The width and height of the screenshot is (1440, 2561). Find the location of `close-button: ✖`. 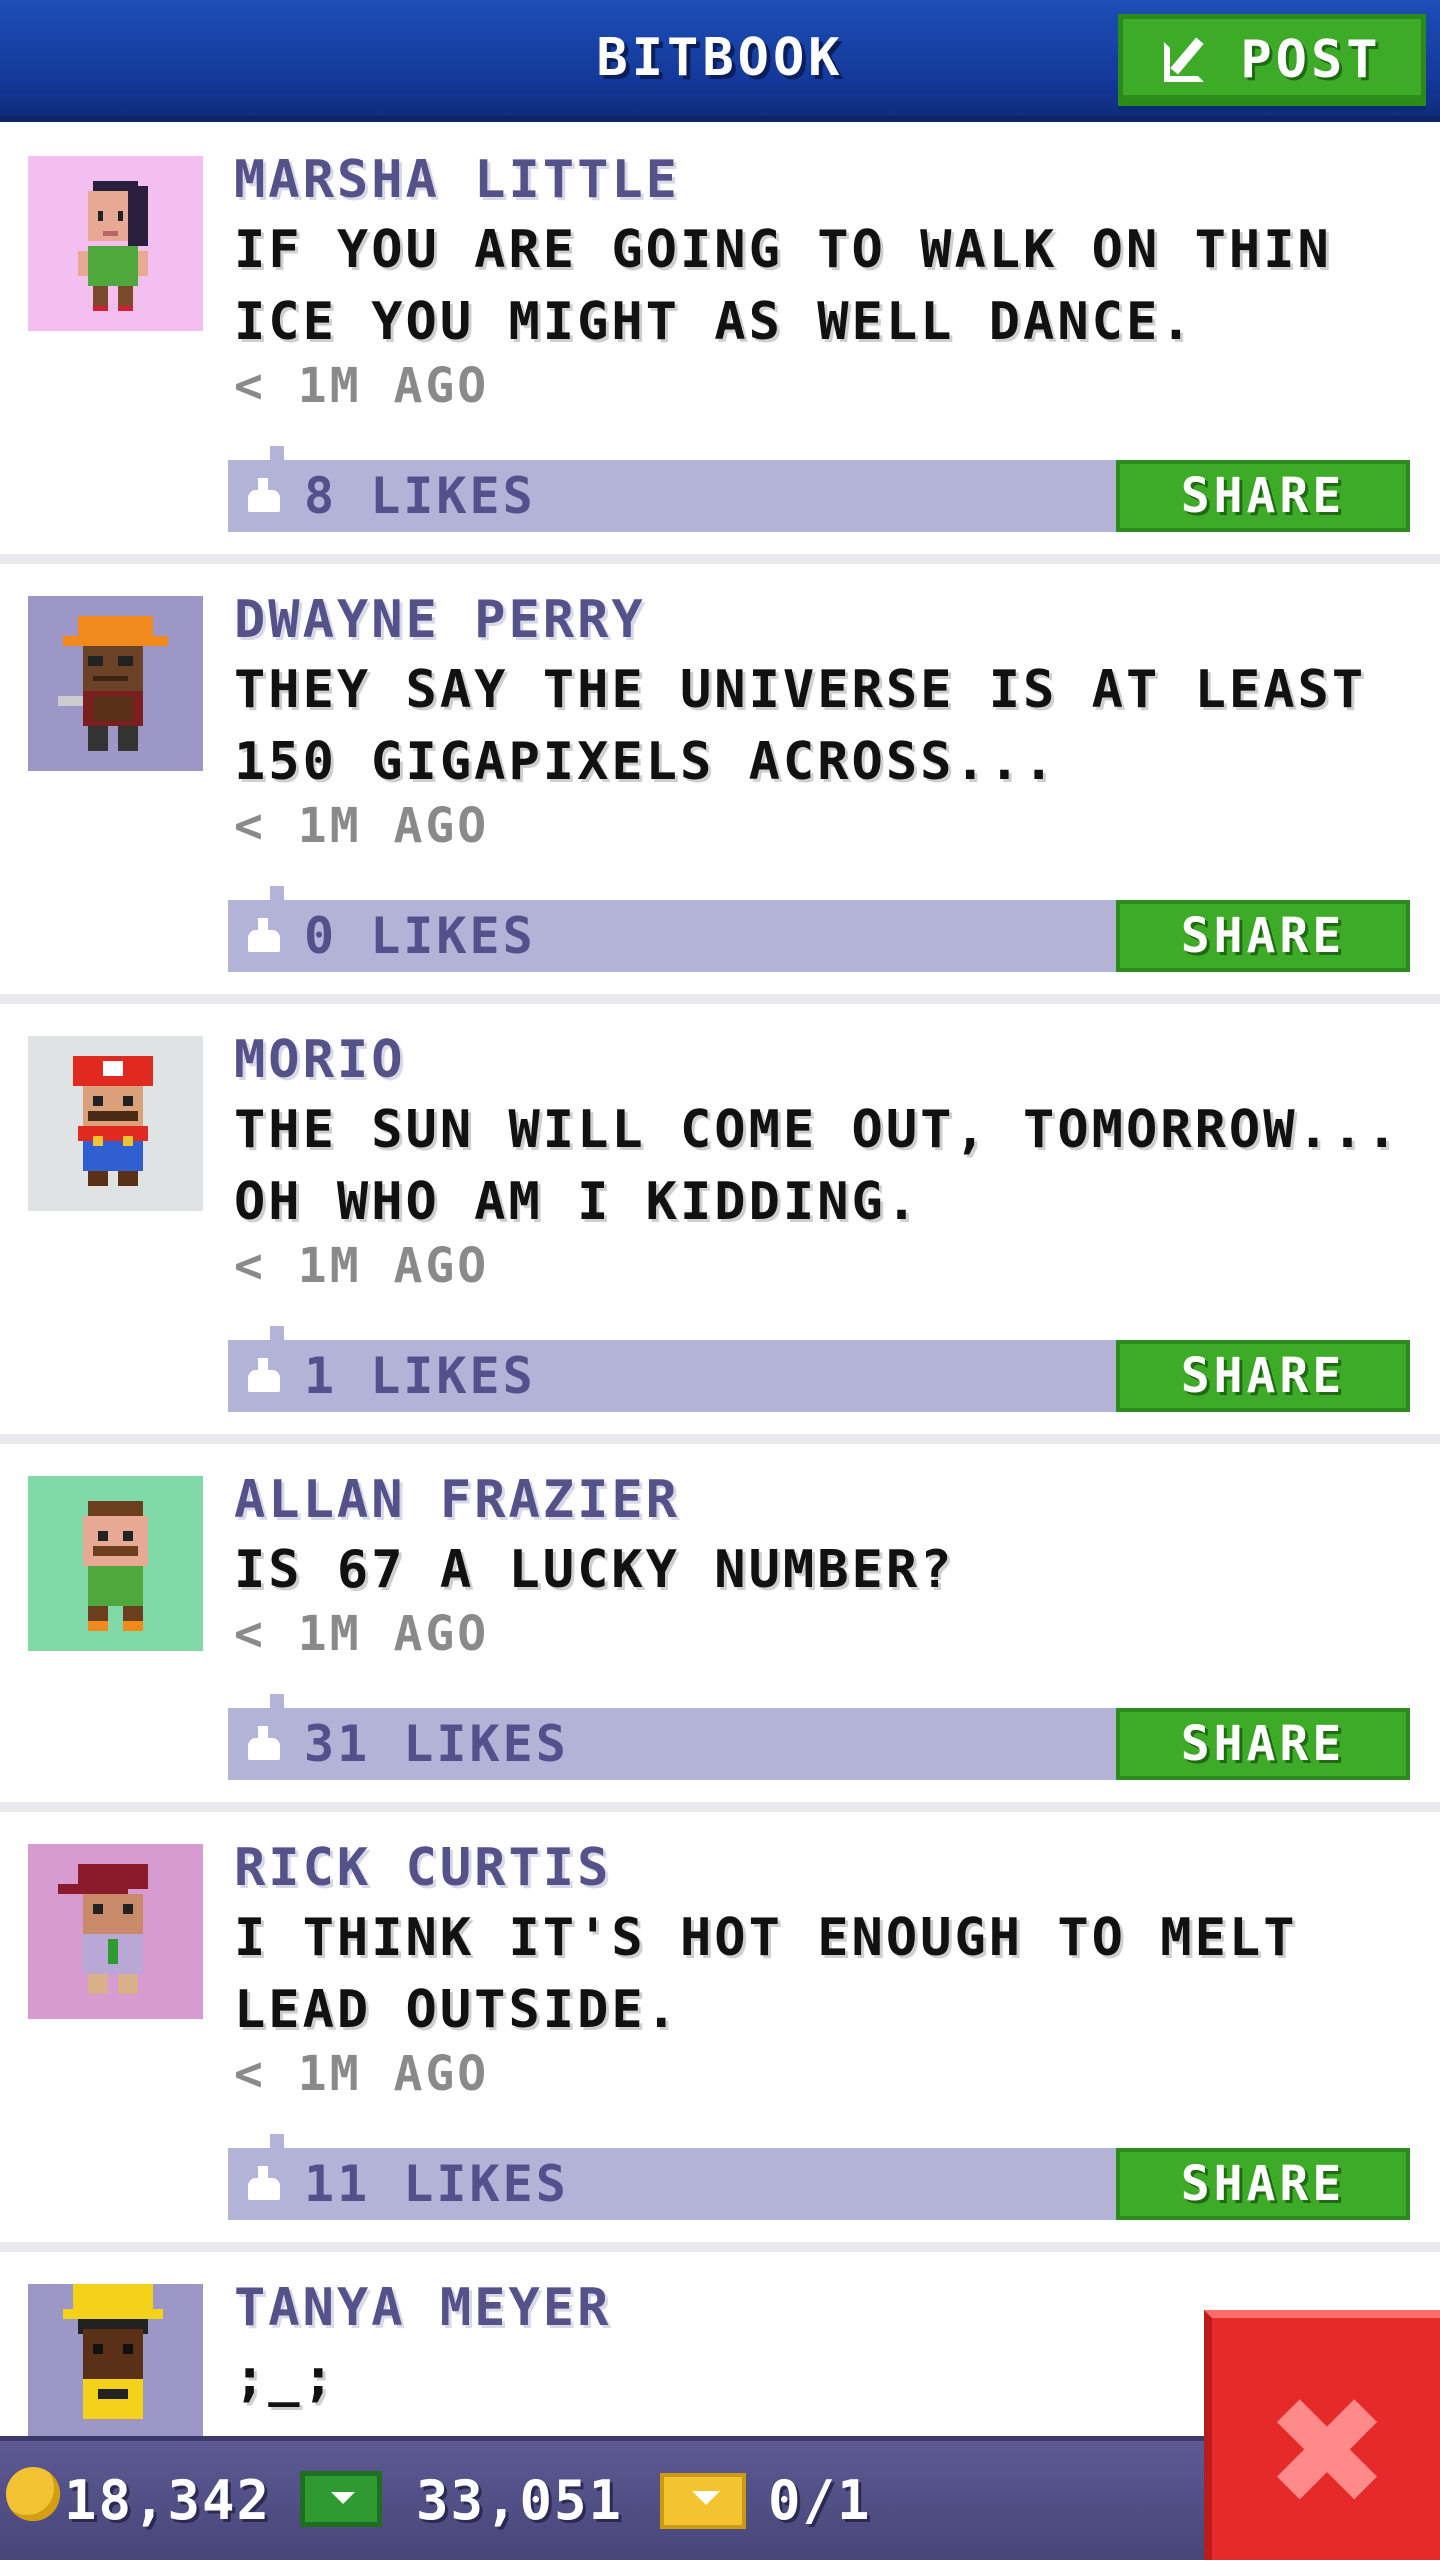

close-button: ✖ is located at coordinates (1322, 2435).